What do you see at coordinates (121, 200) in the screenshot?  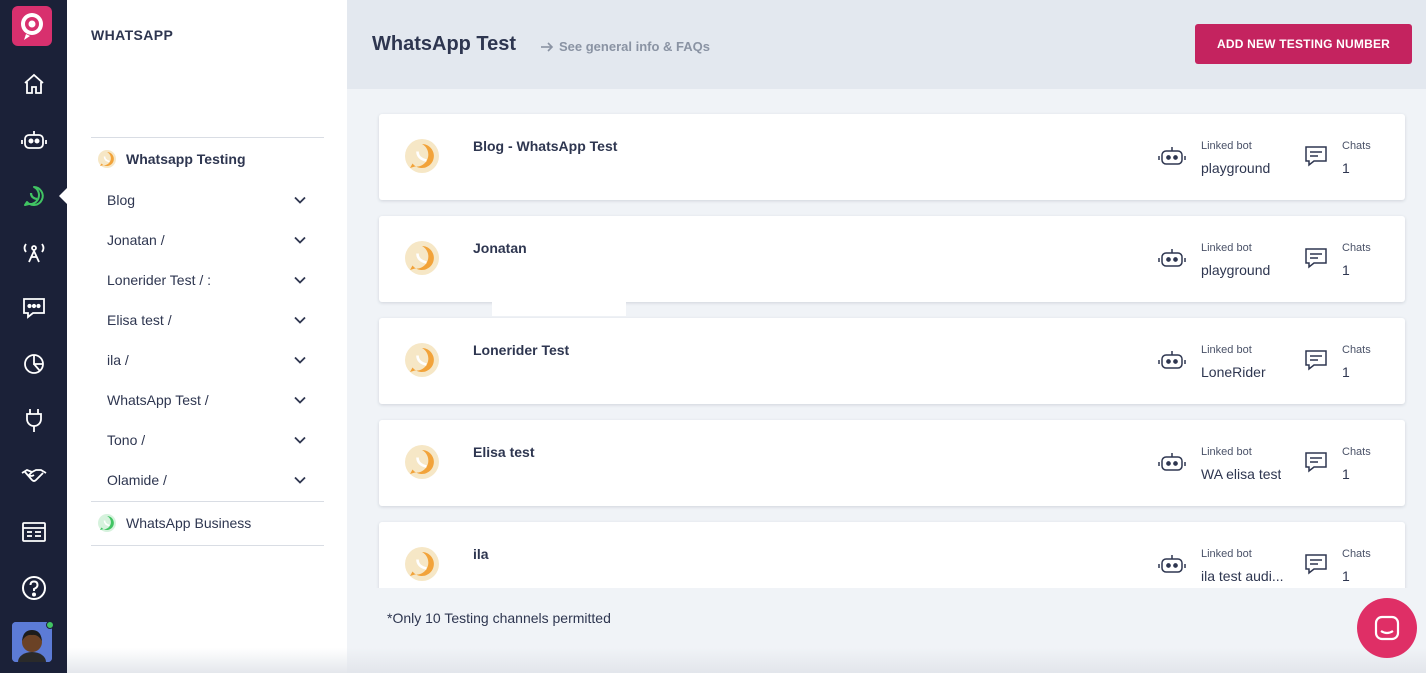 I see `sidebar-item-label: Blog` at bounding box center [121, 200].